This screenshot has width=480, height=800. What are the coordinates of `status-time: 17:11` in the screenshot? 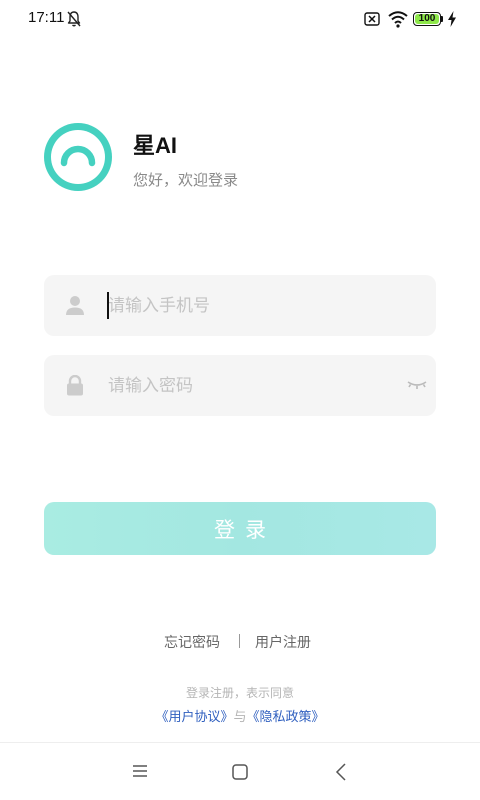 It's located at (46, 17).